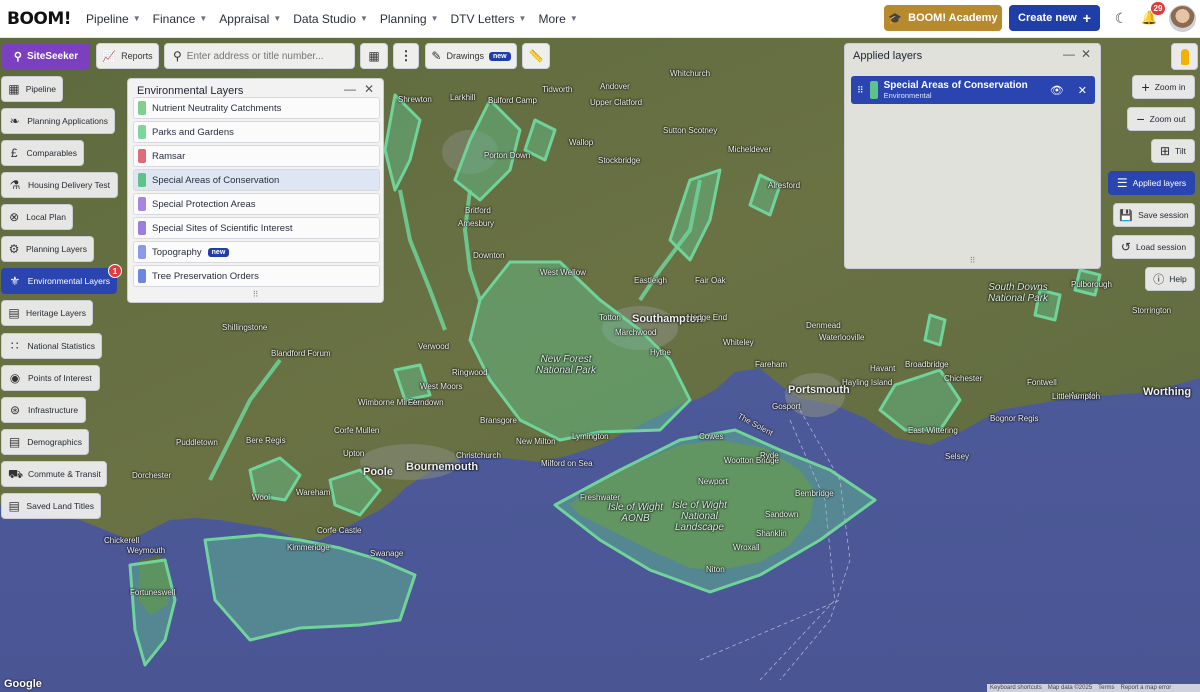 The image size is (1200, 692). I want to click on save-session-label: Save session, so click(1163, 215).